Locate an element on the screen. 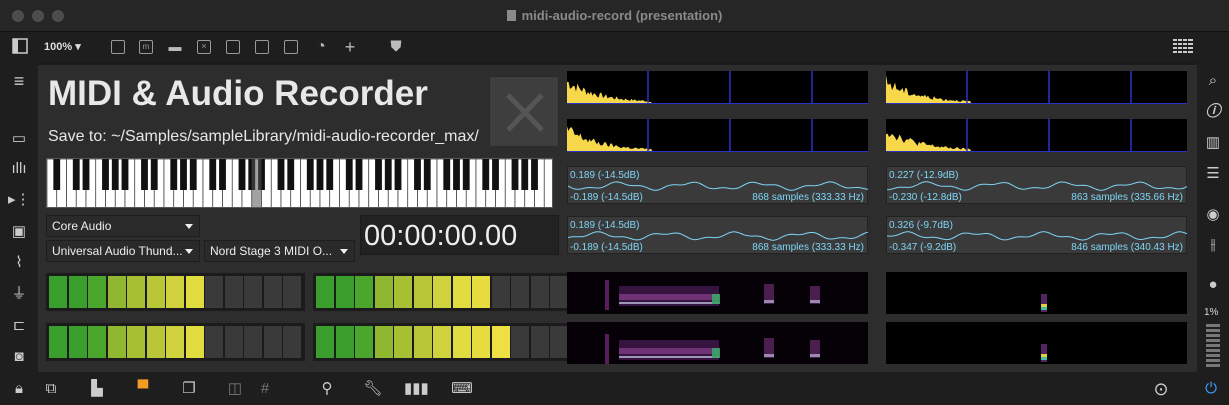 This screenshot has width=1229, height=405. number-object-icon is located at coordinates (262, 47).